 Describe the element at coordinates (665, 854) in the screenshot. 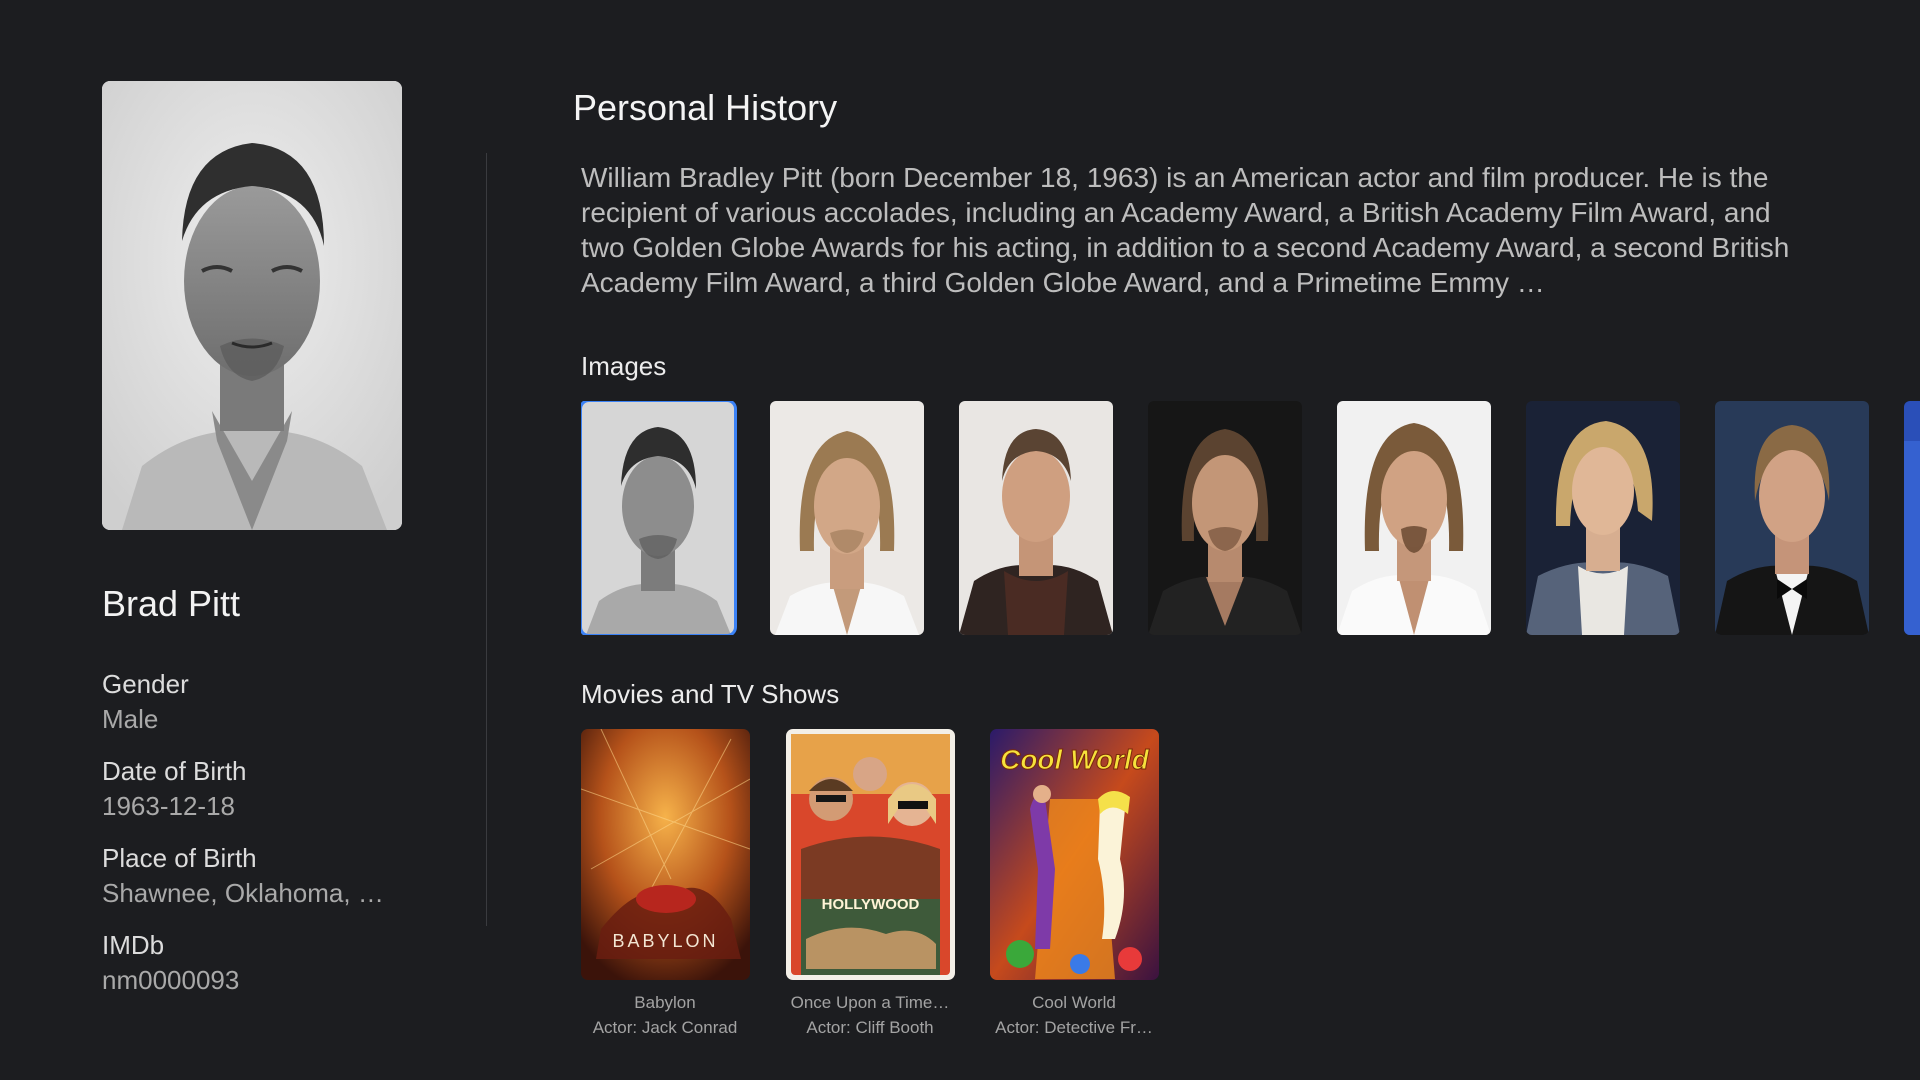

I see `movie-poster: BABYLON` at that location.